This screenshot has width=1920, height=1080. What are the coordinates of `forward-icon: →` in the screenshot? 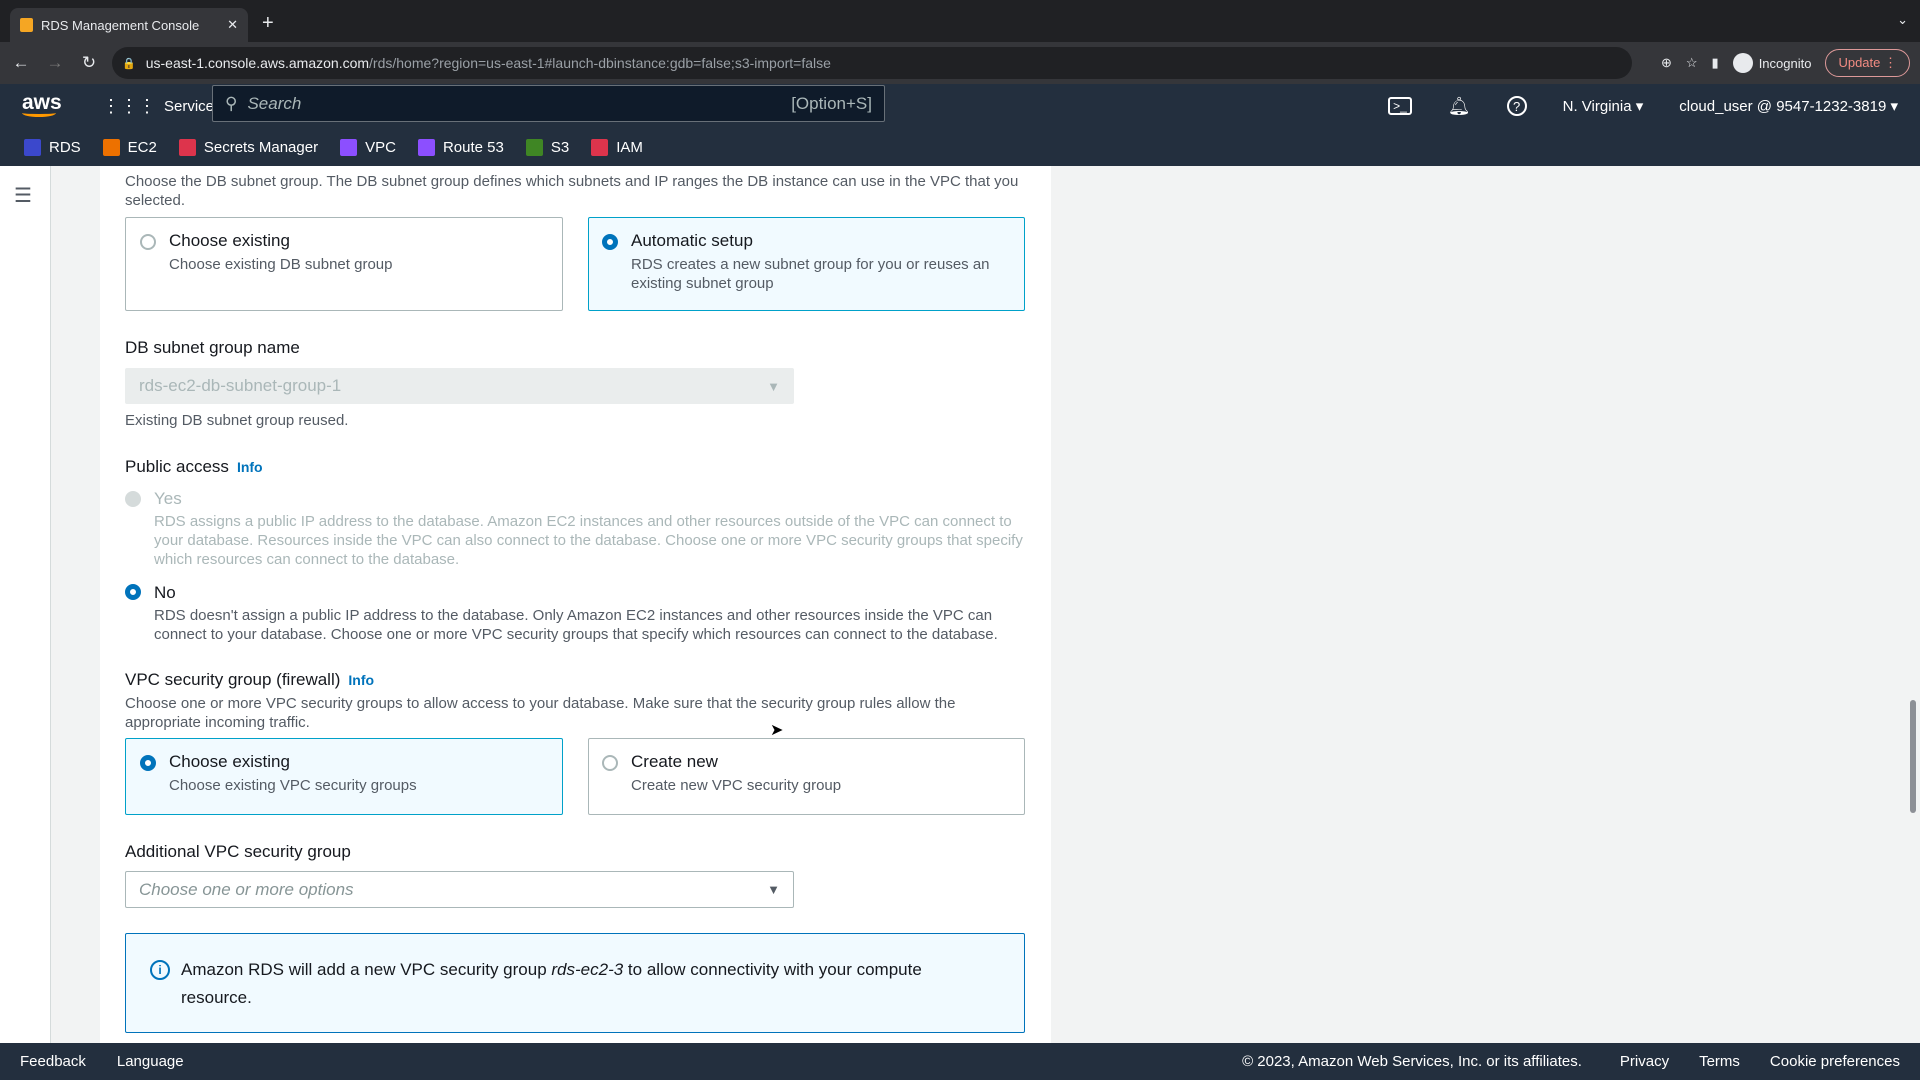 It's located at (55, 63).